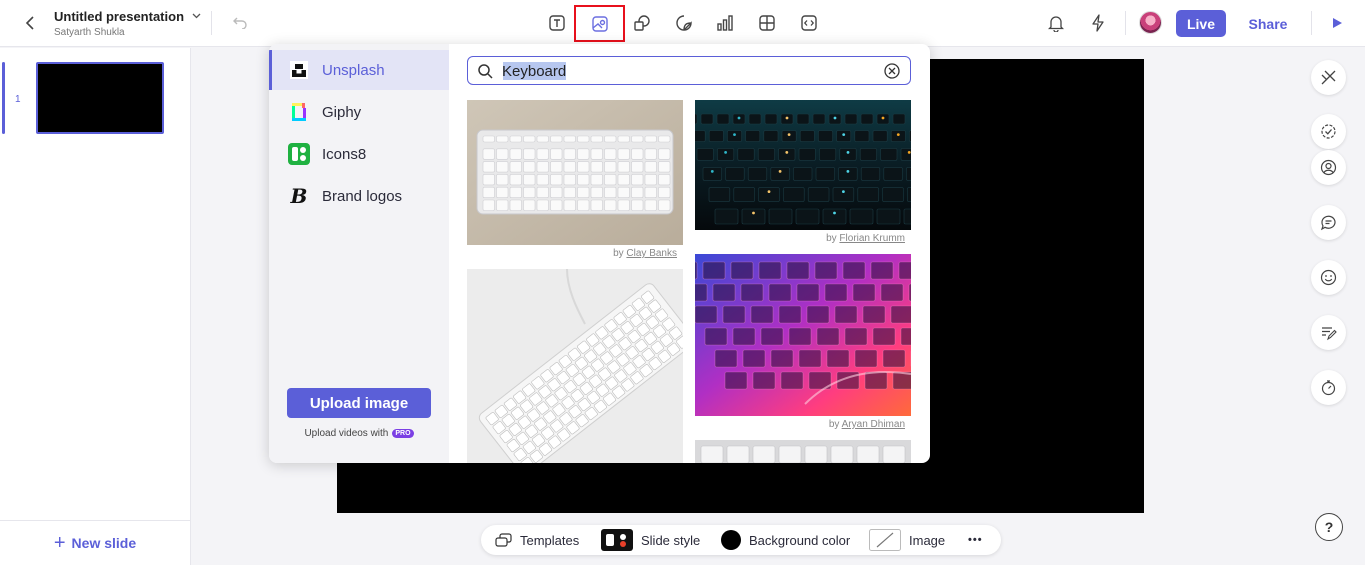 The height and width of the screenshot is (565, 1365). I want to click on credit-by: by, so click(834, 424).